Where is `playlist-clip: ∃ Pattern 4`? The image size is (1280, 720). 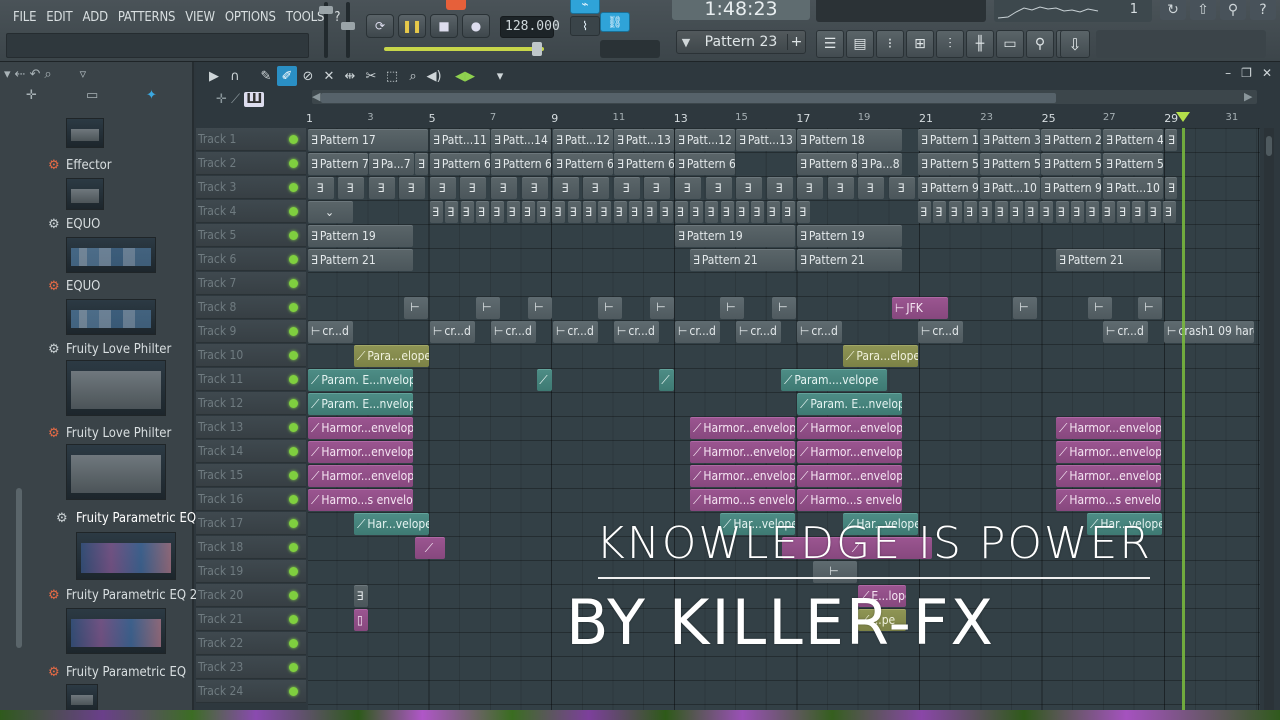 playlist-clip: ∃ Pattern 4 is located at coordinates (1133, 140).